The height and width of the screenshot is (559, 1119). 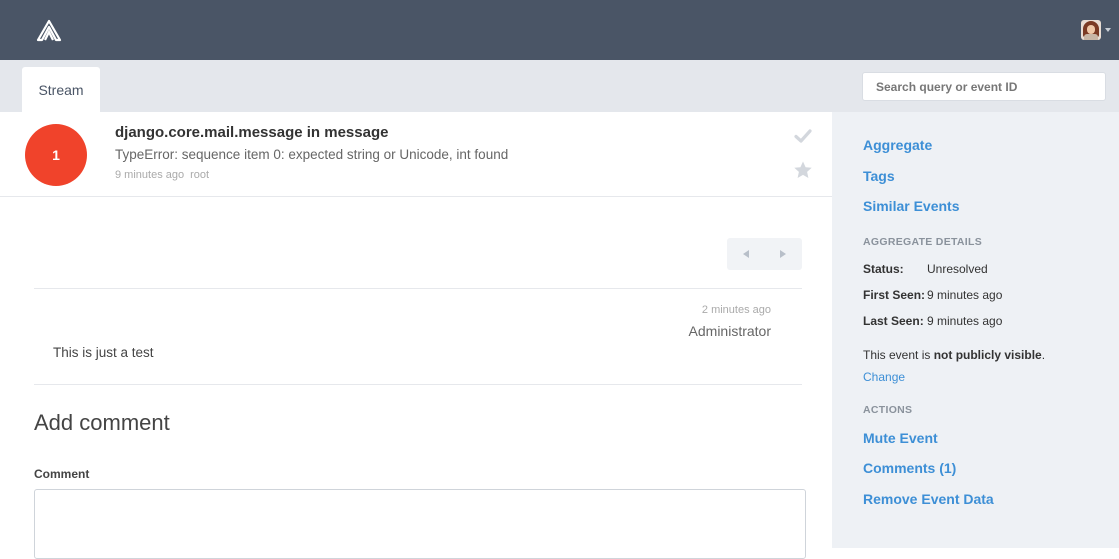 I want to click on mute-event-link: Mute Event, so click(x=900, y=438).